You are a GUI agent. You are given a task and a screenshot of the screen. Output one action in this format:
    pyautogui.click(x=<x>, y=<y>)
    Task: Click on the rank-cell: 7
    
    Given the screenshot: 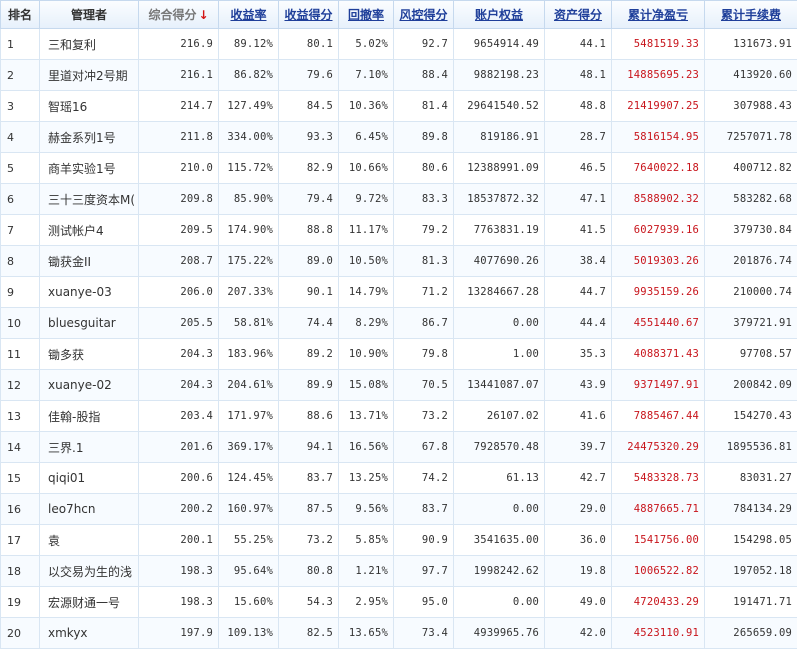 What is the action you would take?
    pyautogui.click(x=20, y=230)
    